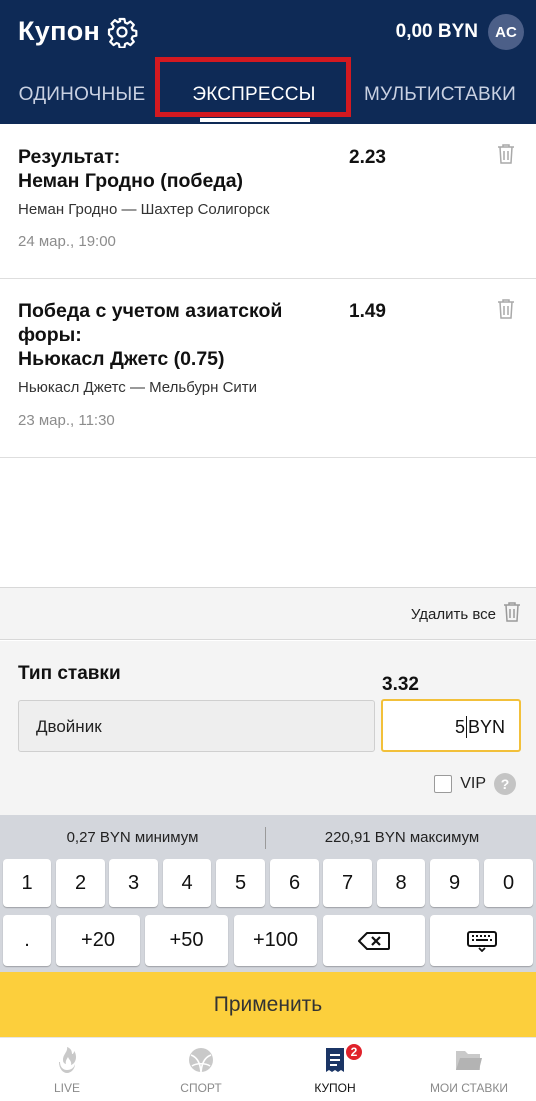 Image resolution: width=536 pixels, height=1101 pixels. What do you see at coordinates (367, 311) in the screenshot?
I see `bet-odds: 1.49` at bounding box center [367, 311].